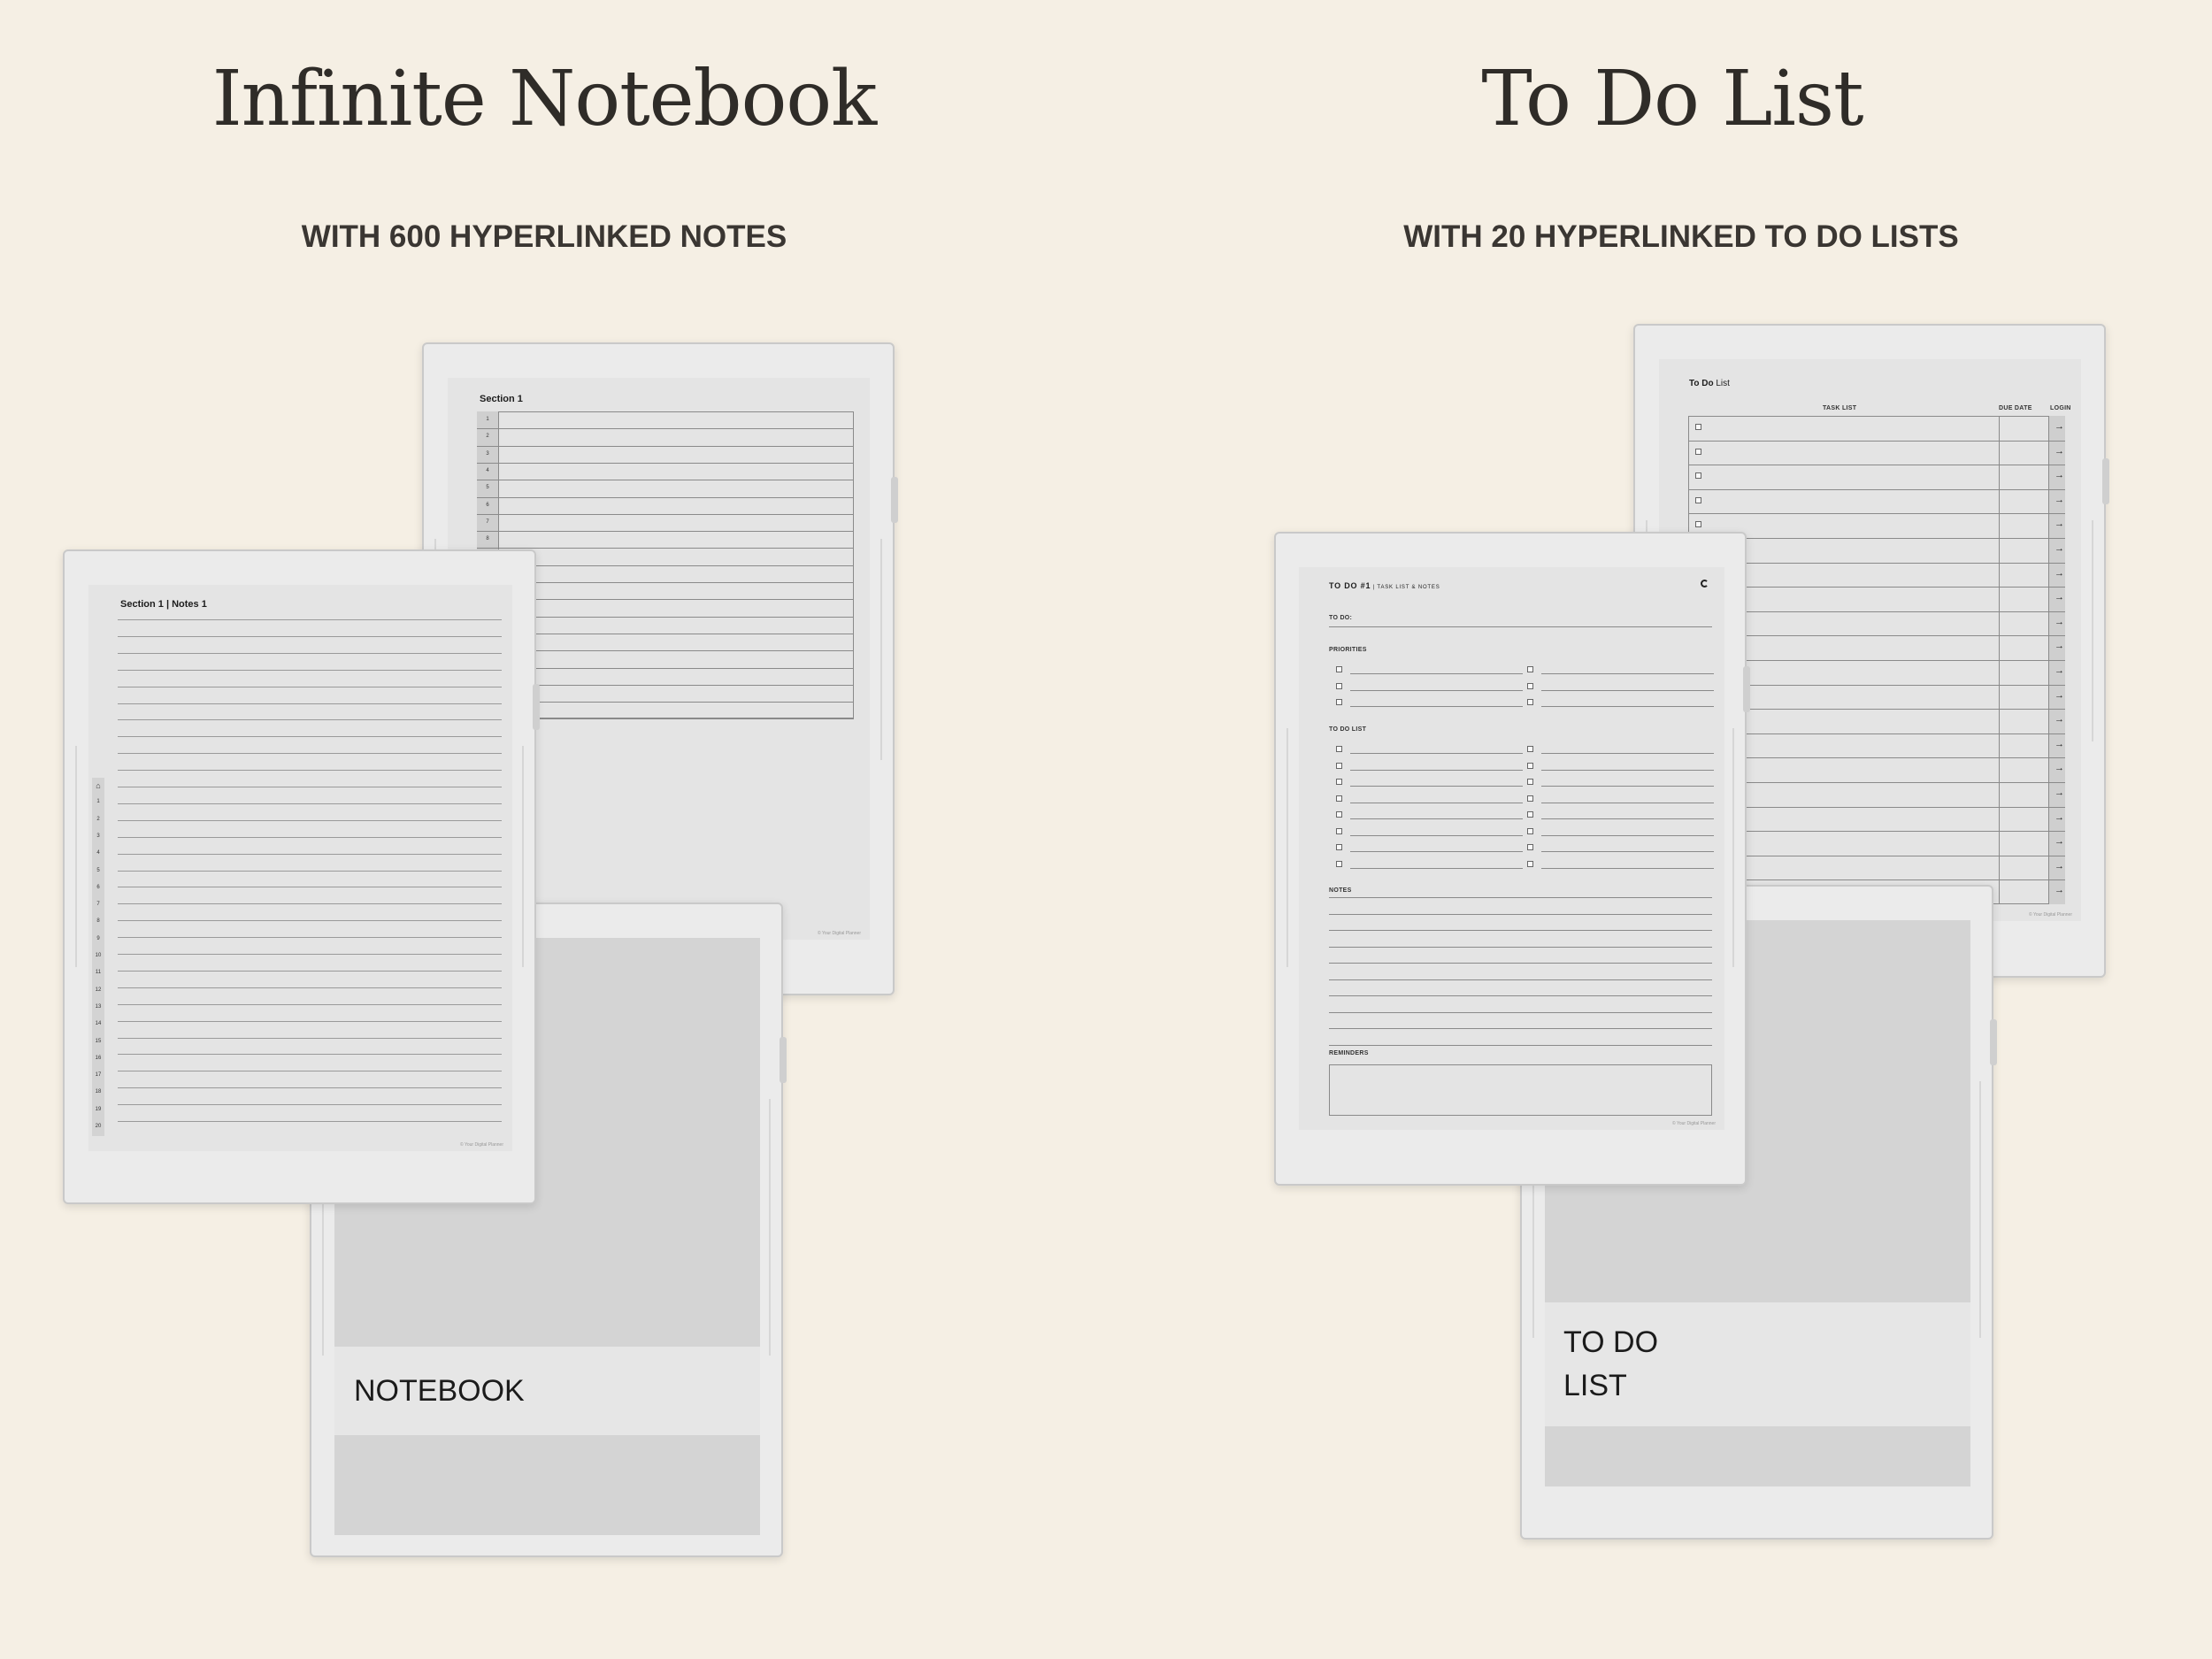 The image size is (2212, 1659). What do you see at coordinates (98, 1075) in the screenshot?
I see `tab-17: 17` at bounding box center [98, 1075].